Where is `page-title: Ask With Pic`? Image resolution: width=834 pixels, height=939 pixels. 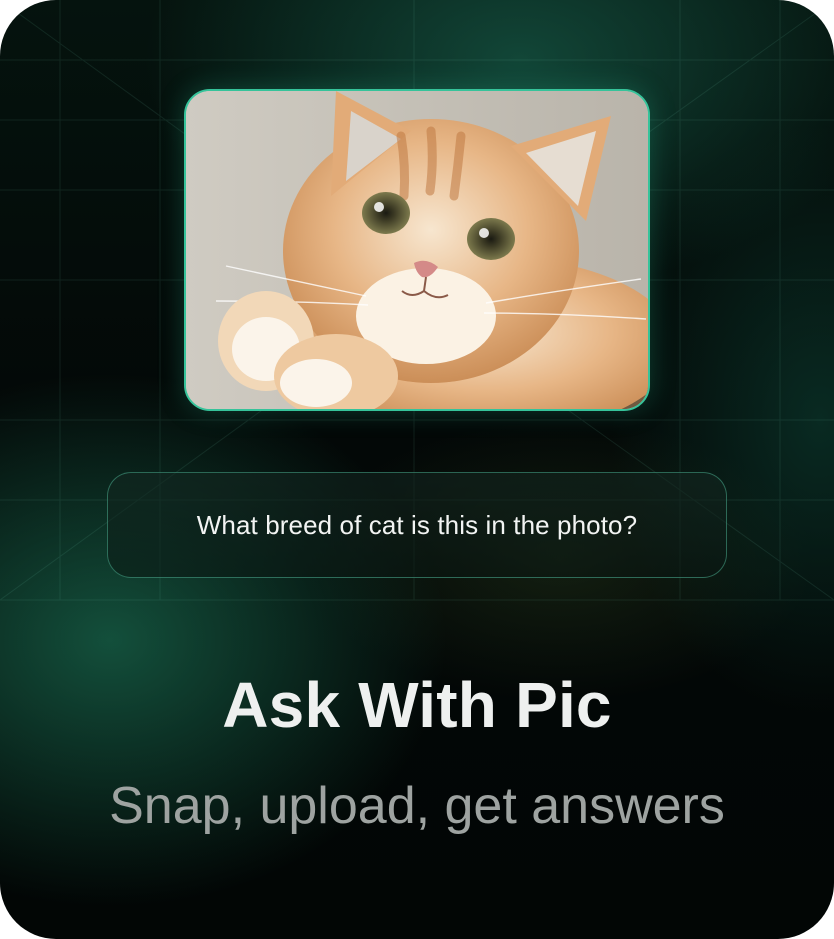
page-title: Ask With Pic is located at coordinates (417, 705).